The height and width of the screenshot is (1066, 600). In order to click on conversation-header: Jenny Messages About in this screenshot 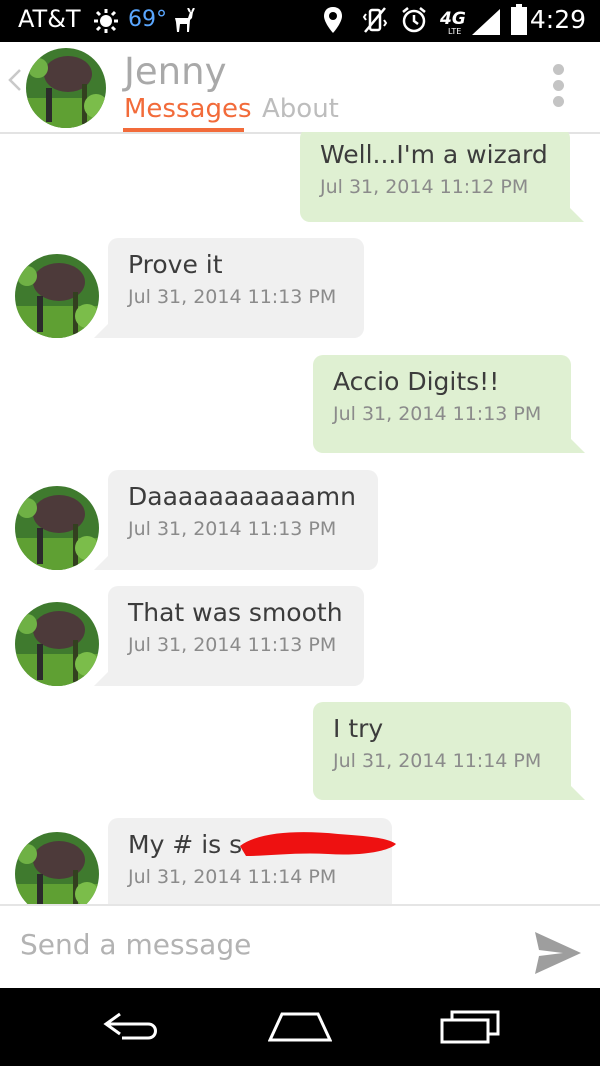, I will do `click(300, 88)`.